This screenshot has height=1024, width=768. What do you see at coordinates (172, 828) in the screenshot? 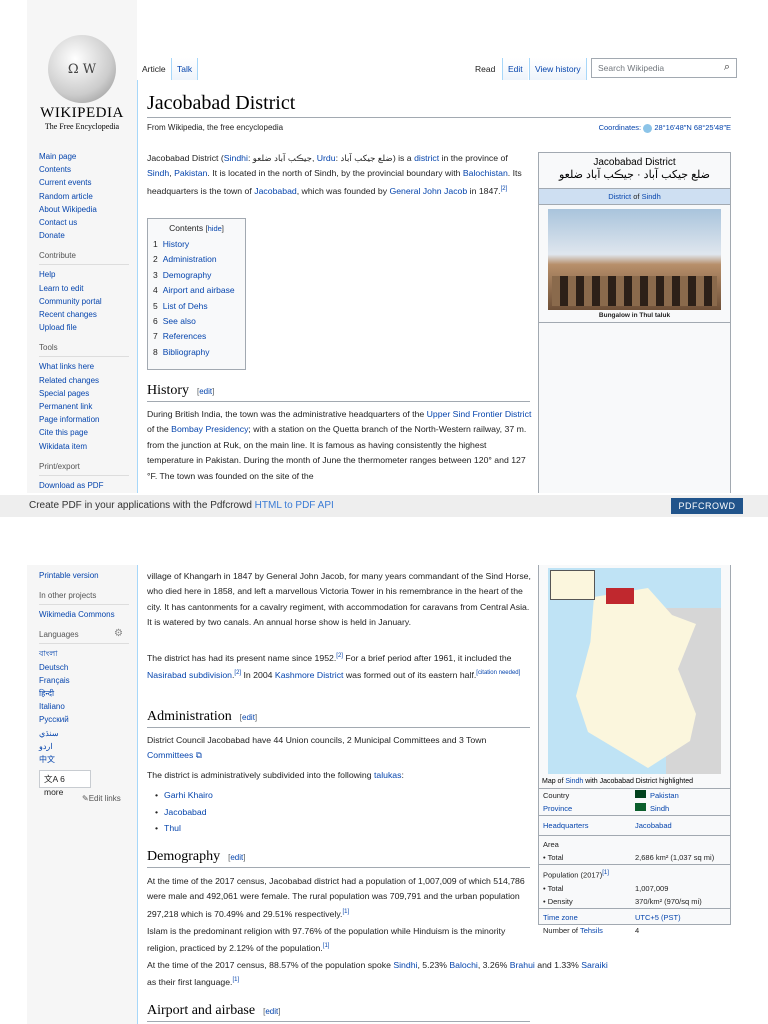
I see `taluka-link: Thul` at bounding box center [172, 828].